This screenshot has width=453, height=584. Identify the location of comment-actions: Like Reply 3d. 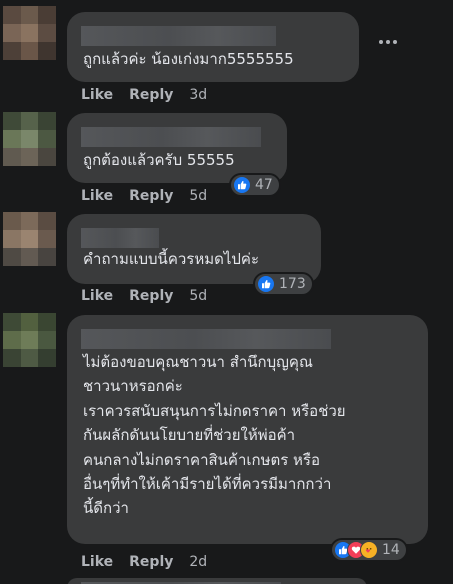
(144, 95).